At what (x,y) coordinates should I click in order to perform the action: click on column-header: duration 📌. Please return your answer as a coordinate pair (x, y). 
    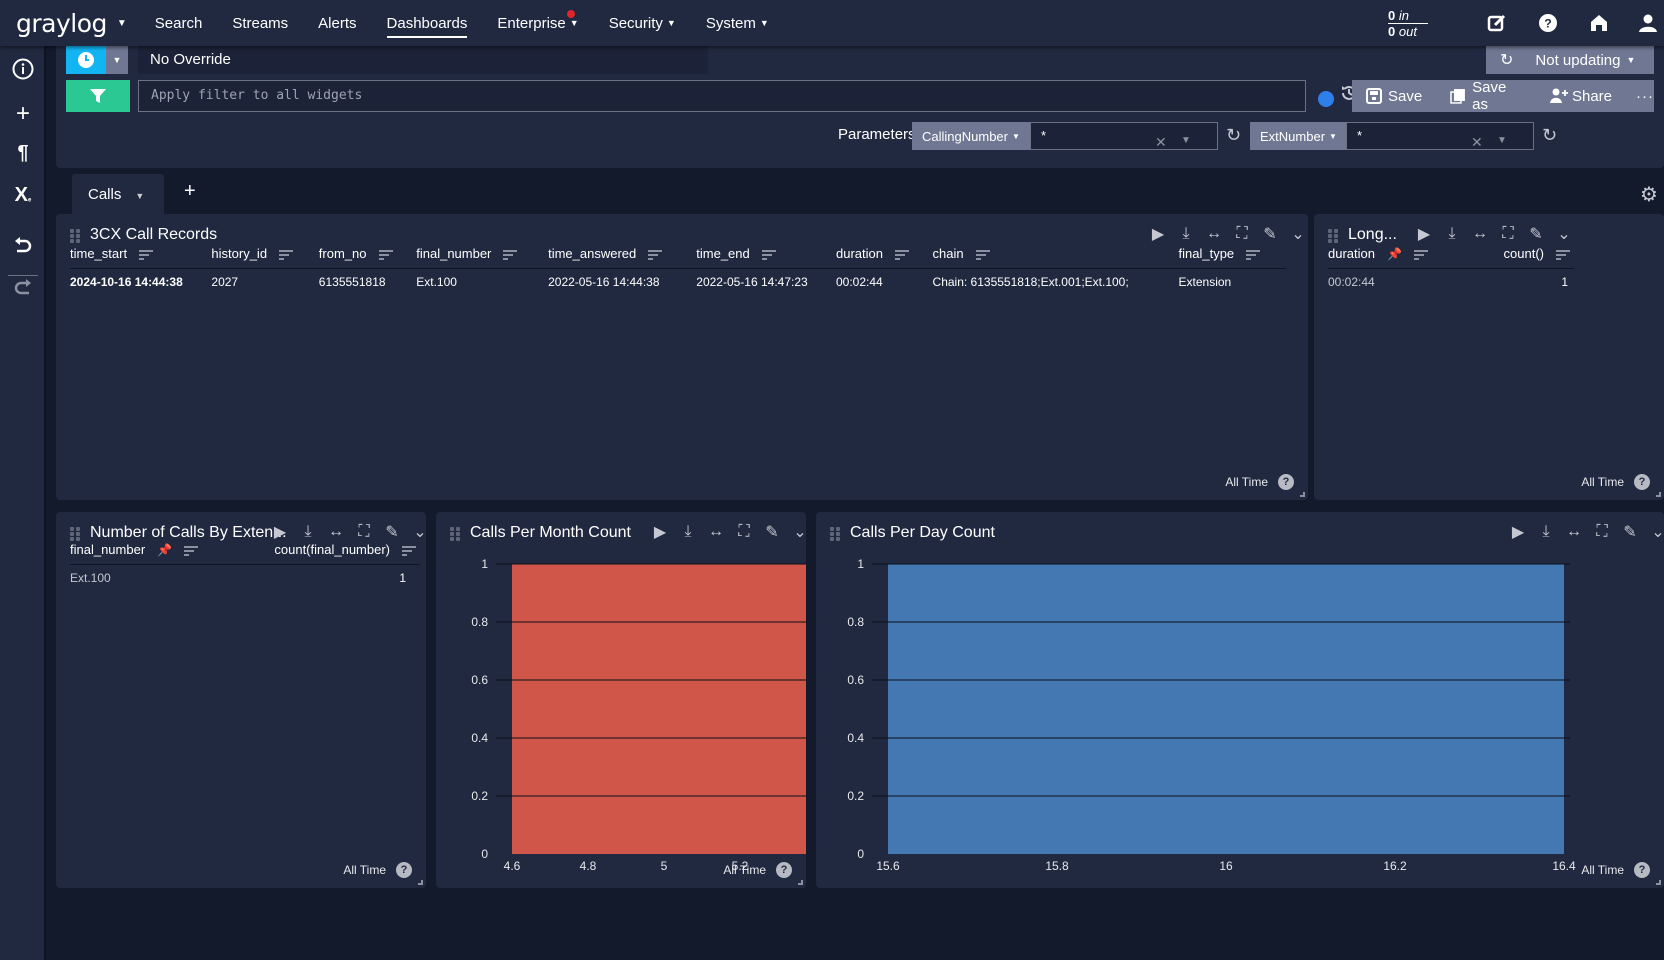
    Looking at the image, I should click on (1401, 254).